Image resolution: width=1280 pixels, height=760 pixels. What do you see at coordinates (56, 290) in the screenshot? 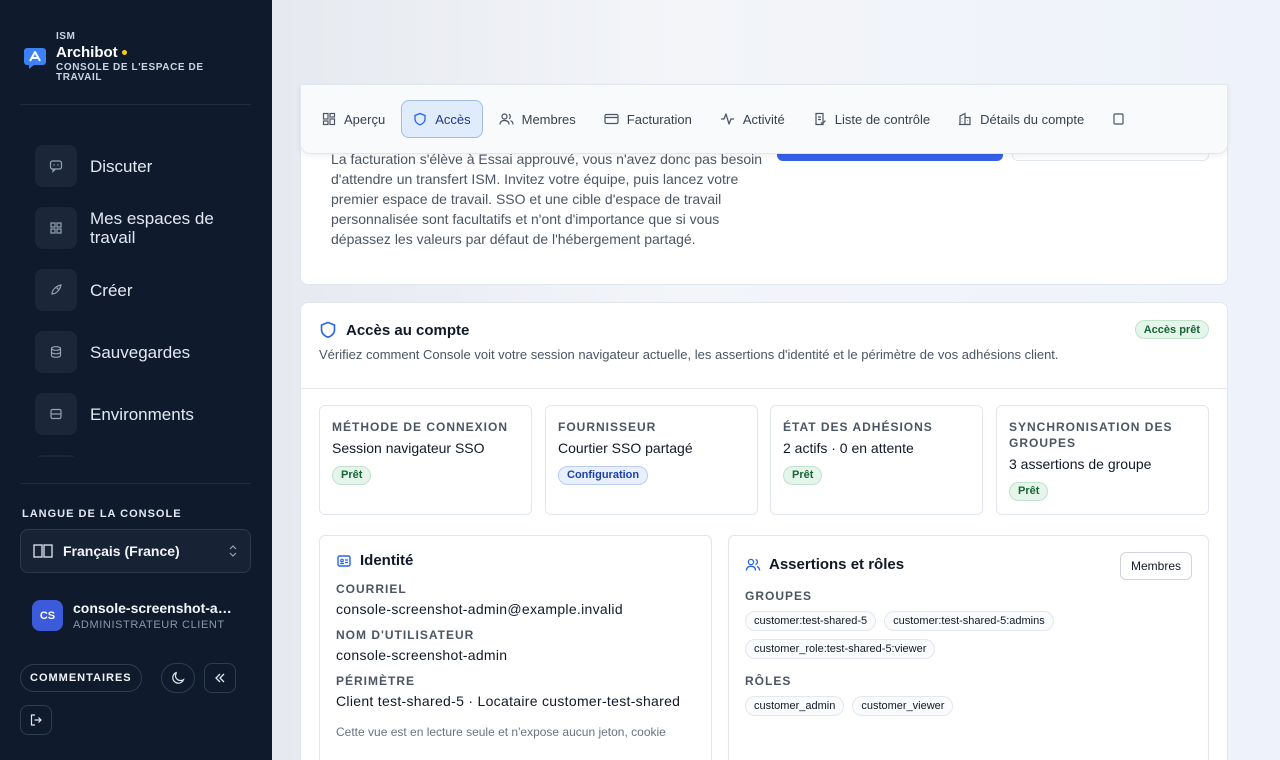
I see `rocket-icon` at bounding box center [56, 290].